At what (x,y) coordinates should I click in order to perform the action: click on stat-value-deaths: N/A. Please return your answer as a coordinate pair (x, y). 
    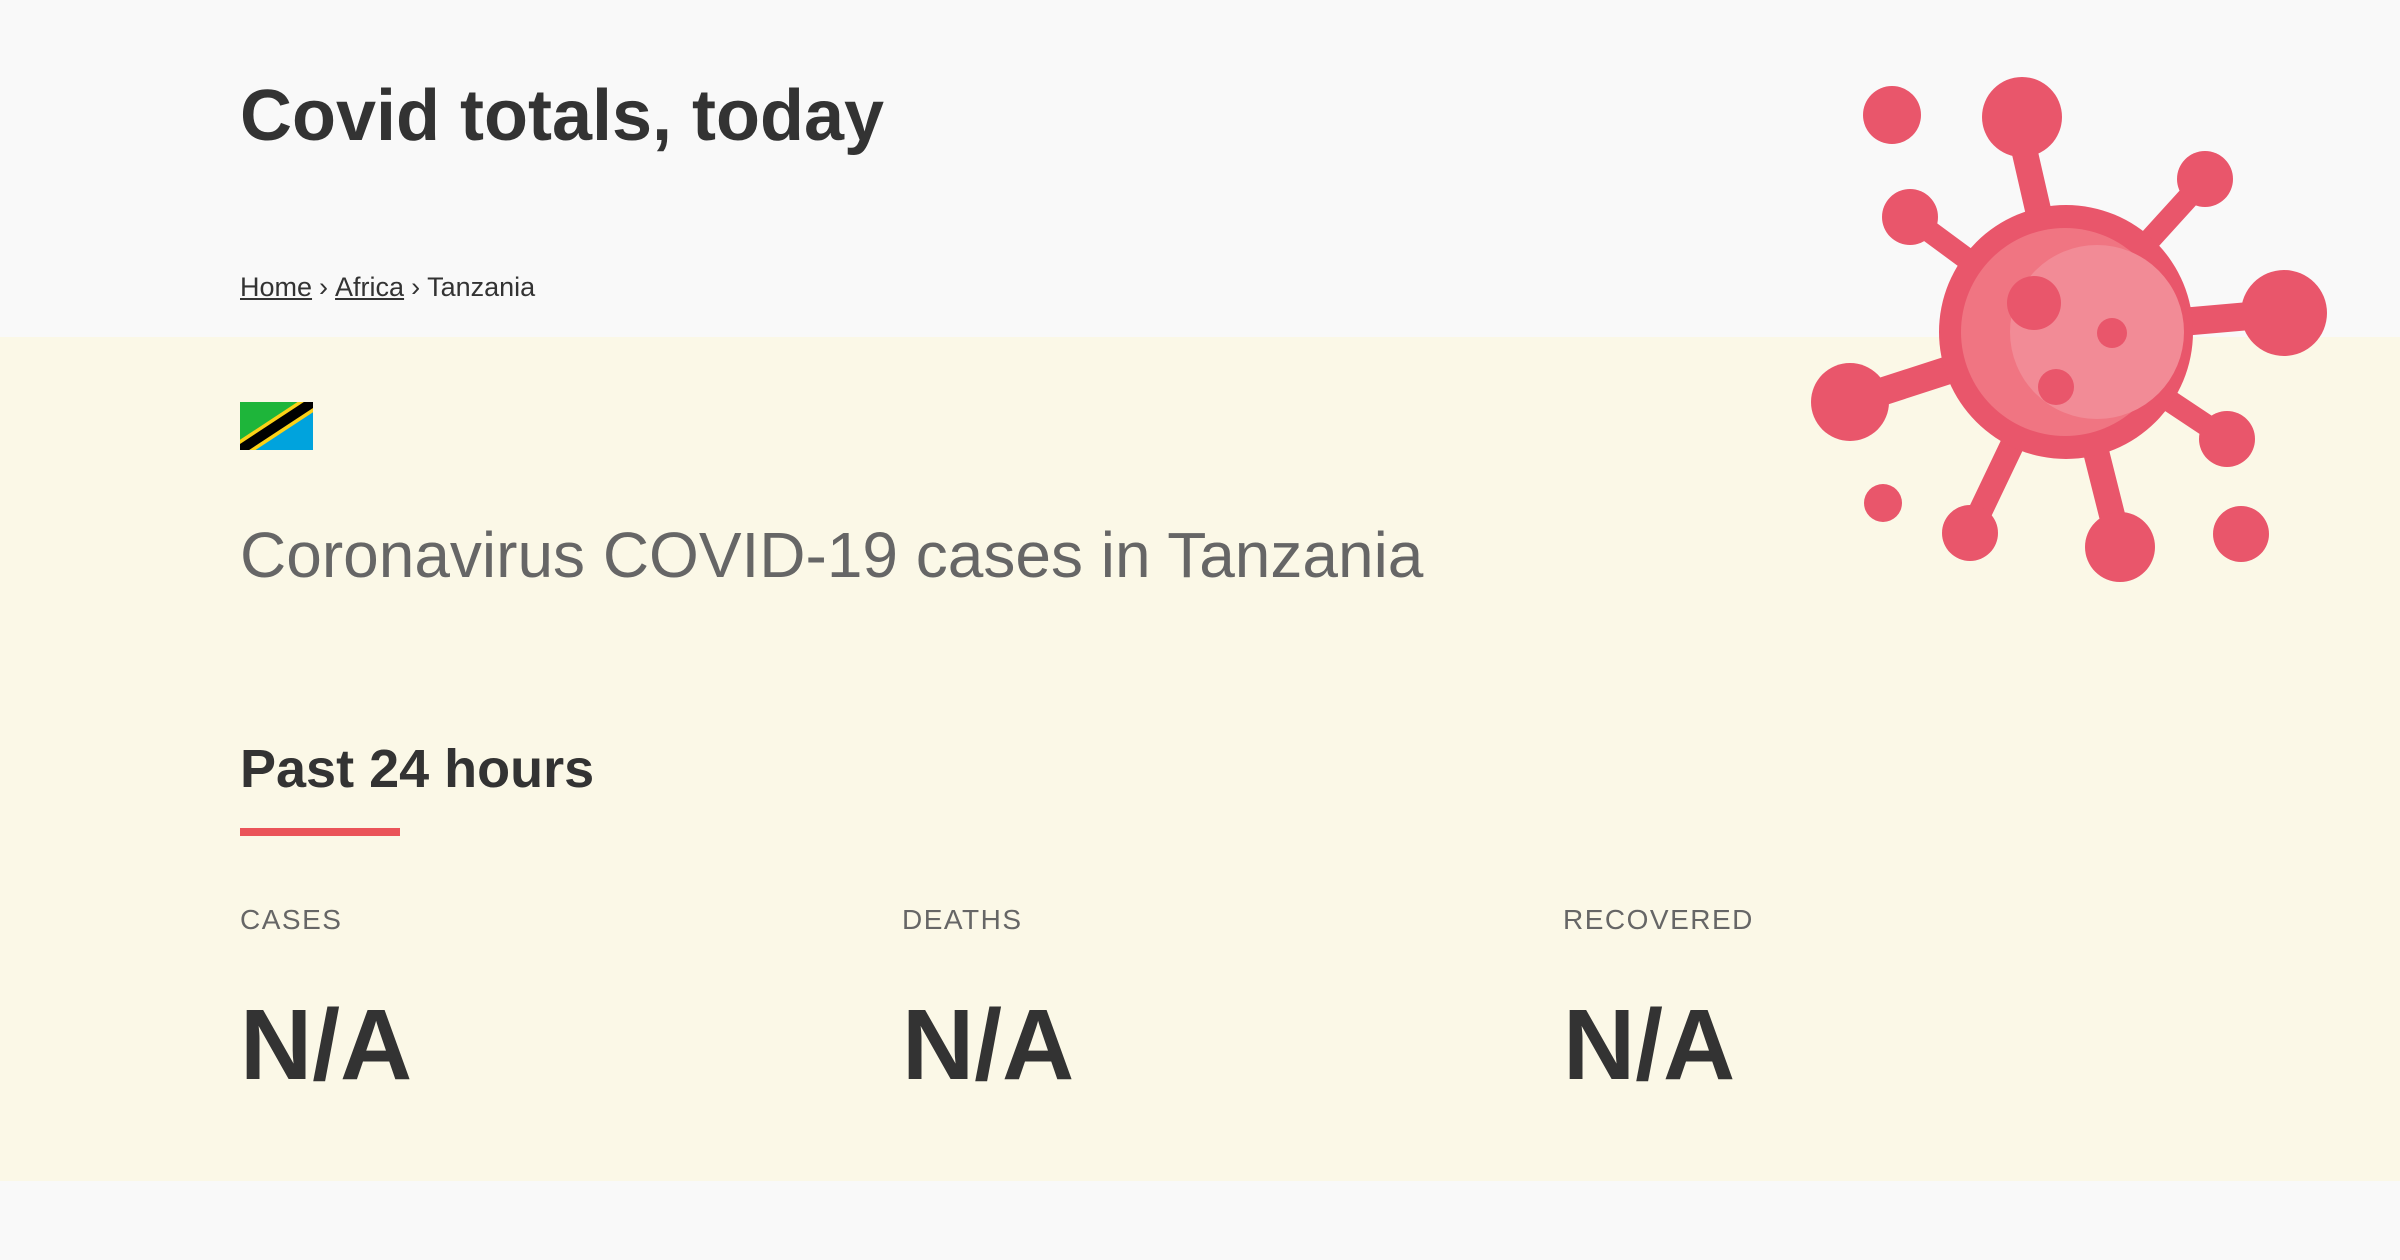
    Looking at the image, I should click on (988, 1045).